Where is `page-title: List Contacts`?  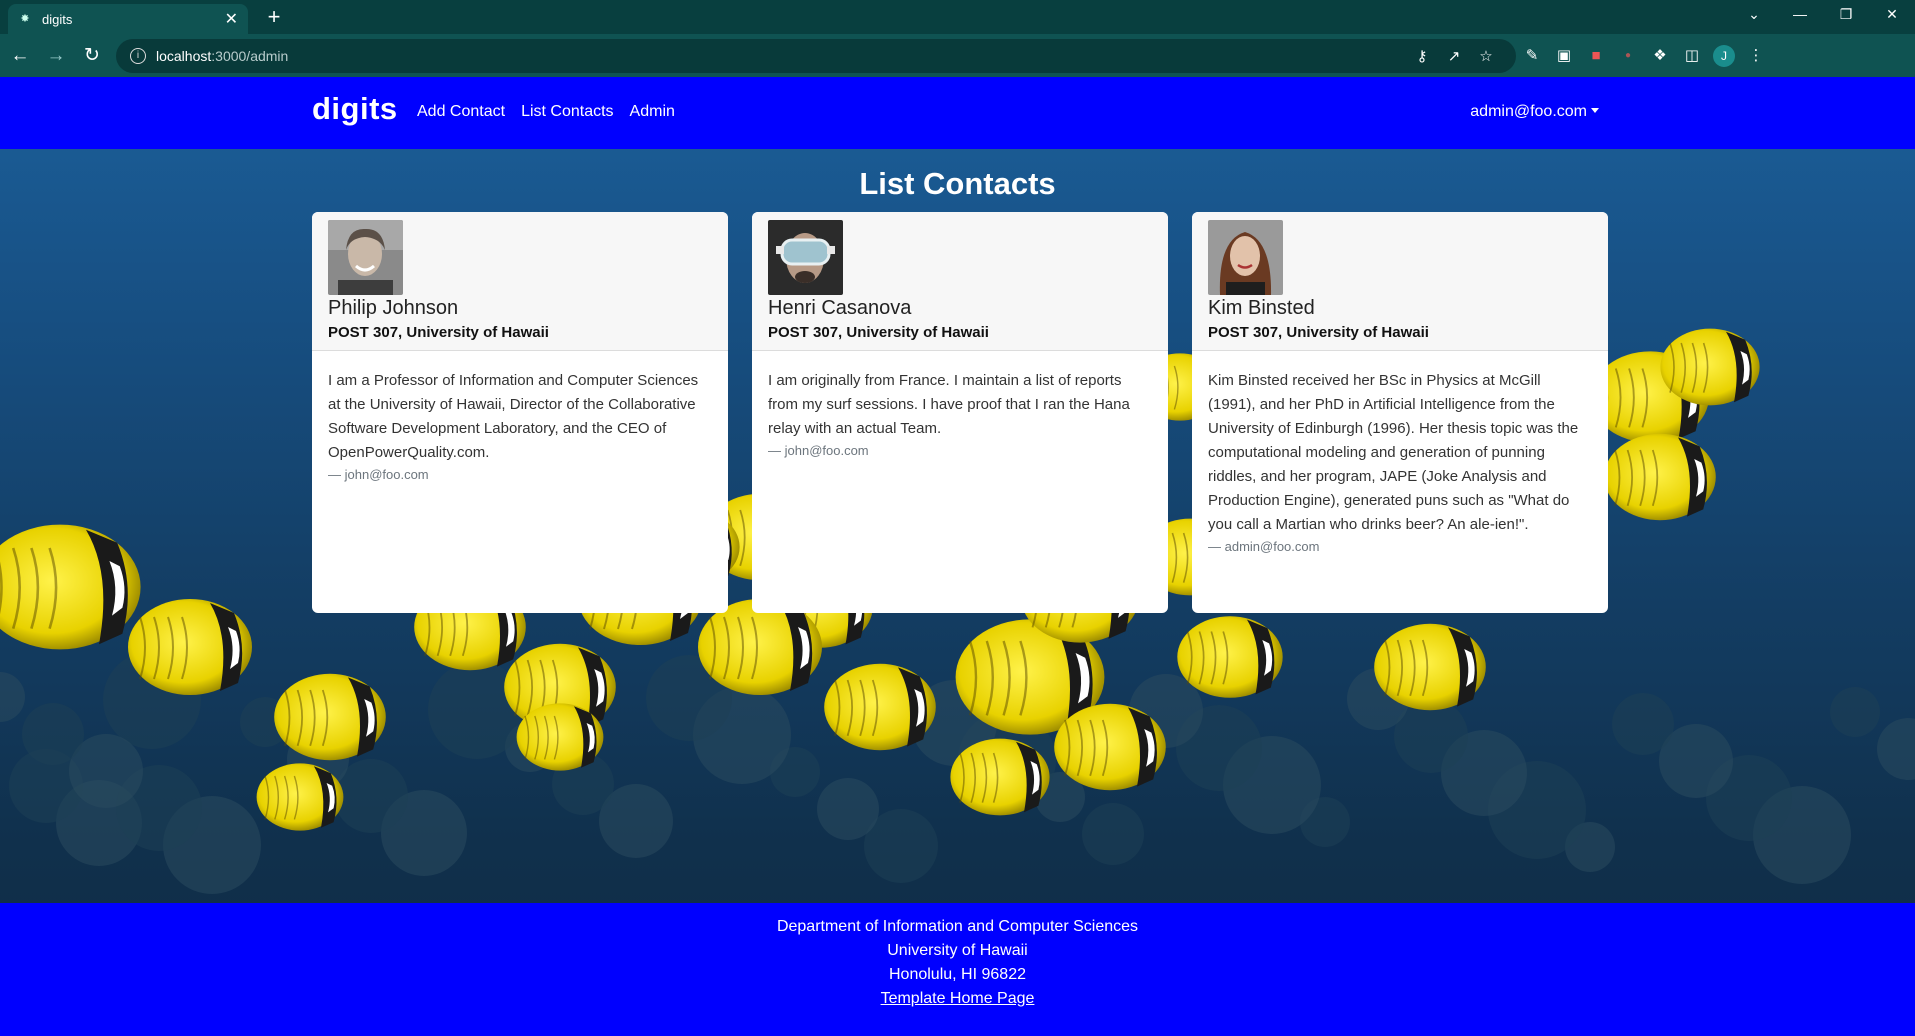
page-title: List Contacts is located at coordinates (957, 183).